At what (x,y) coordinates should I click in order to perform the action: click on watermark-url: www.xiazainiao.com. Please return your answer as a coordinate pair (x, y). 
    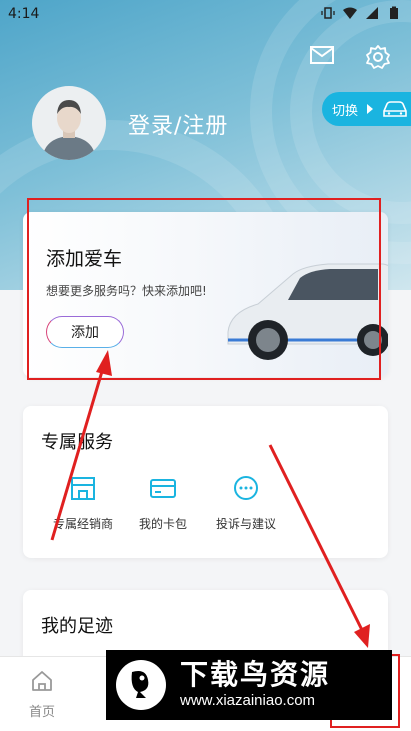
    Looking at the image, I should click on (248, 700).